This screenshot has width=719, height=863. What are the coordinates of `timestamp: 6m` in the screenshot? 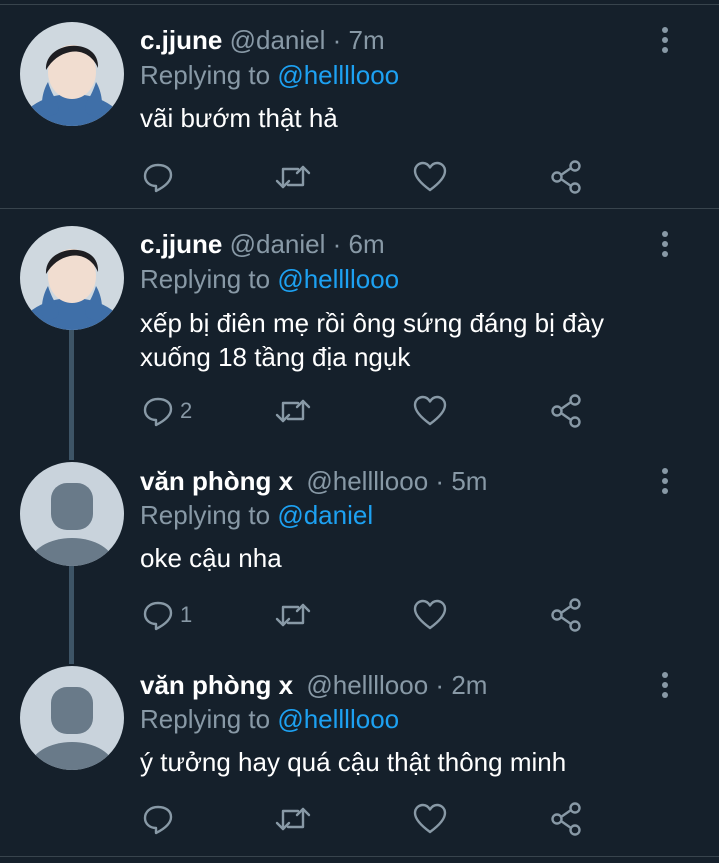 It's located at (367, 244).